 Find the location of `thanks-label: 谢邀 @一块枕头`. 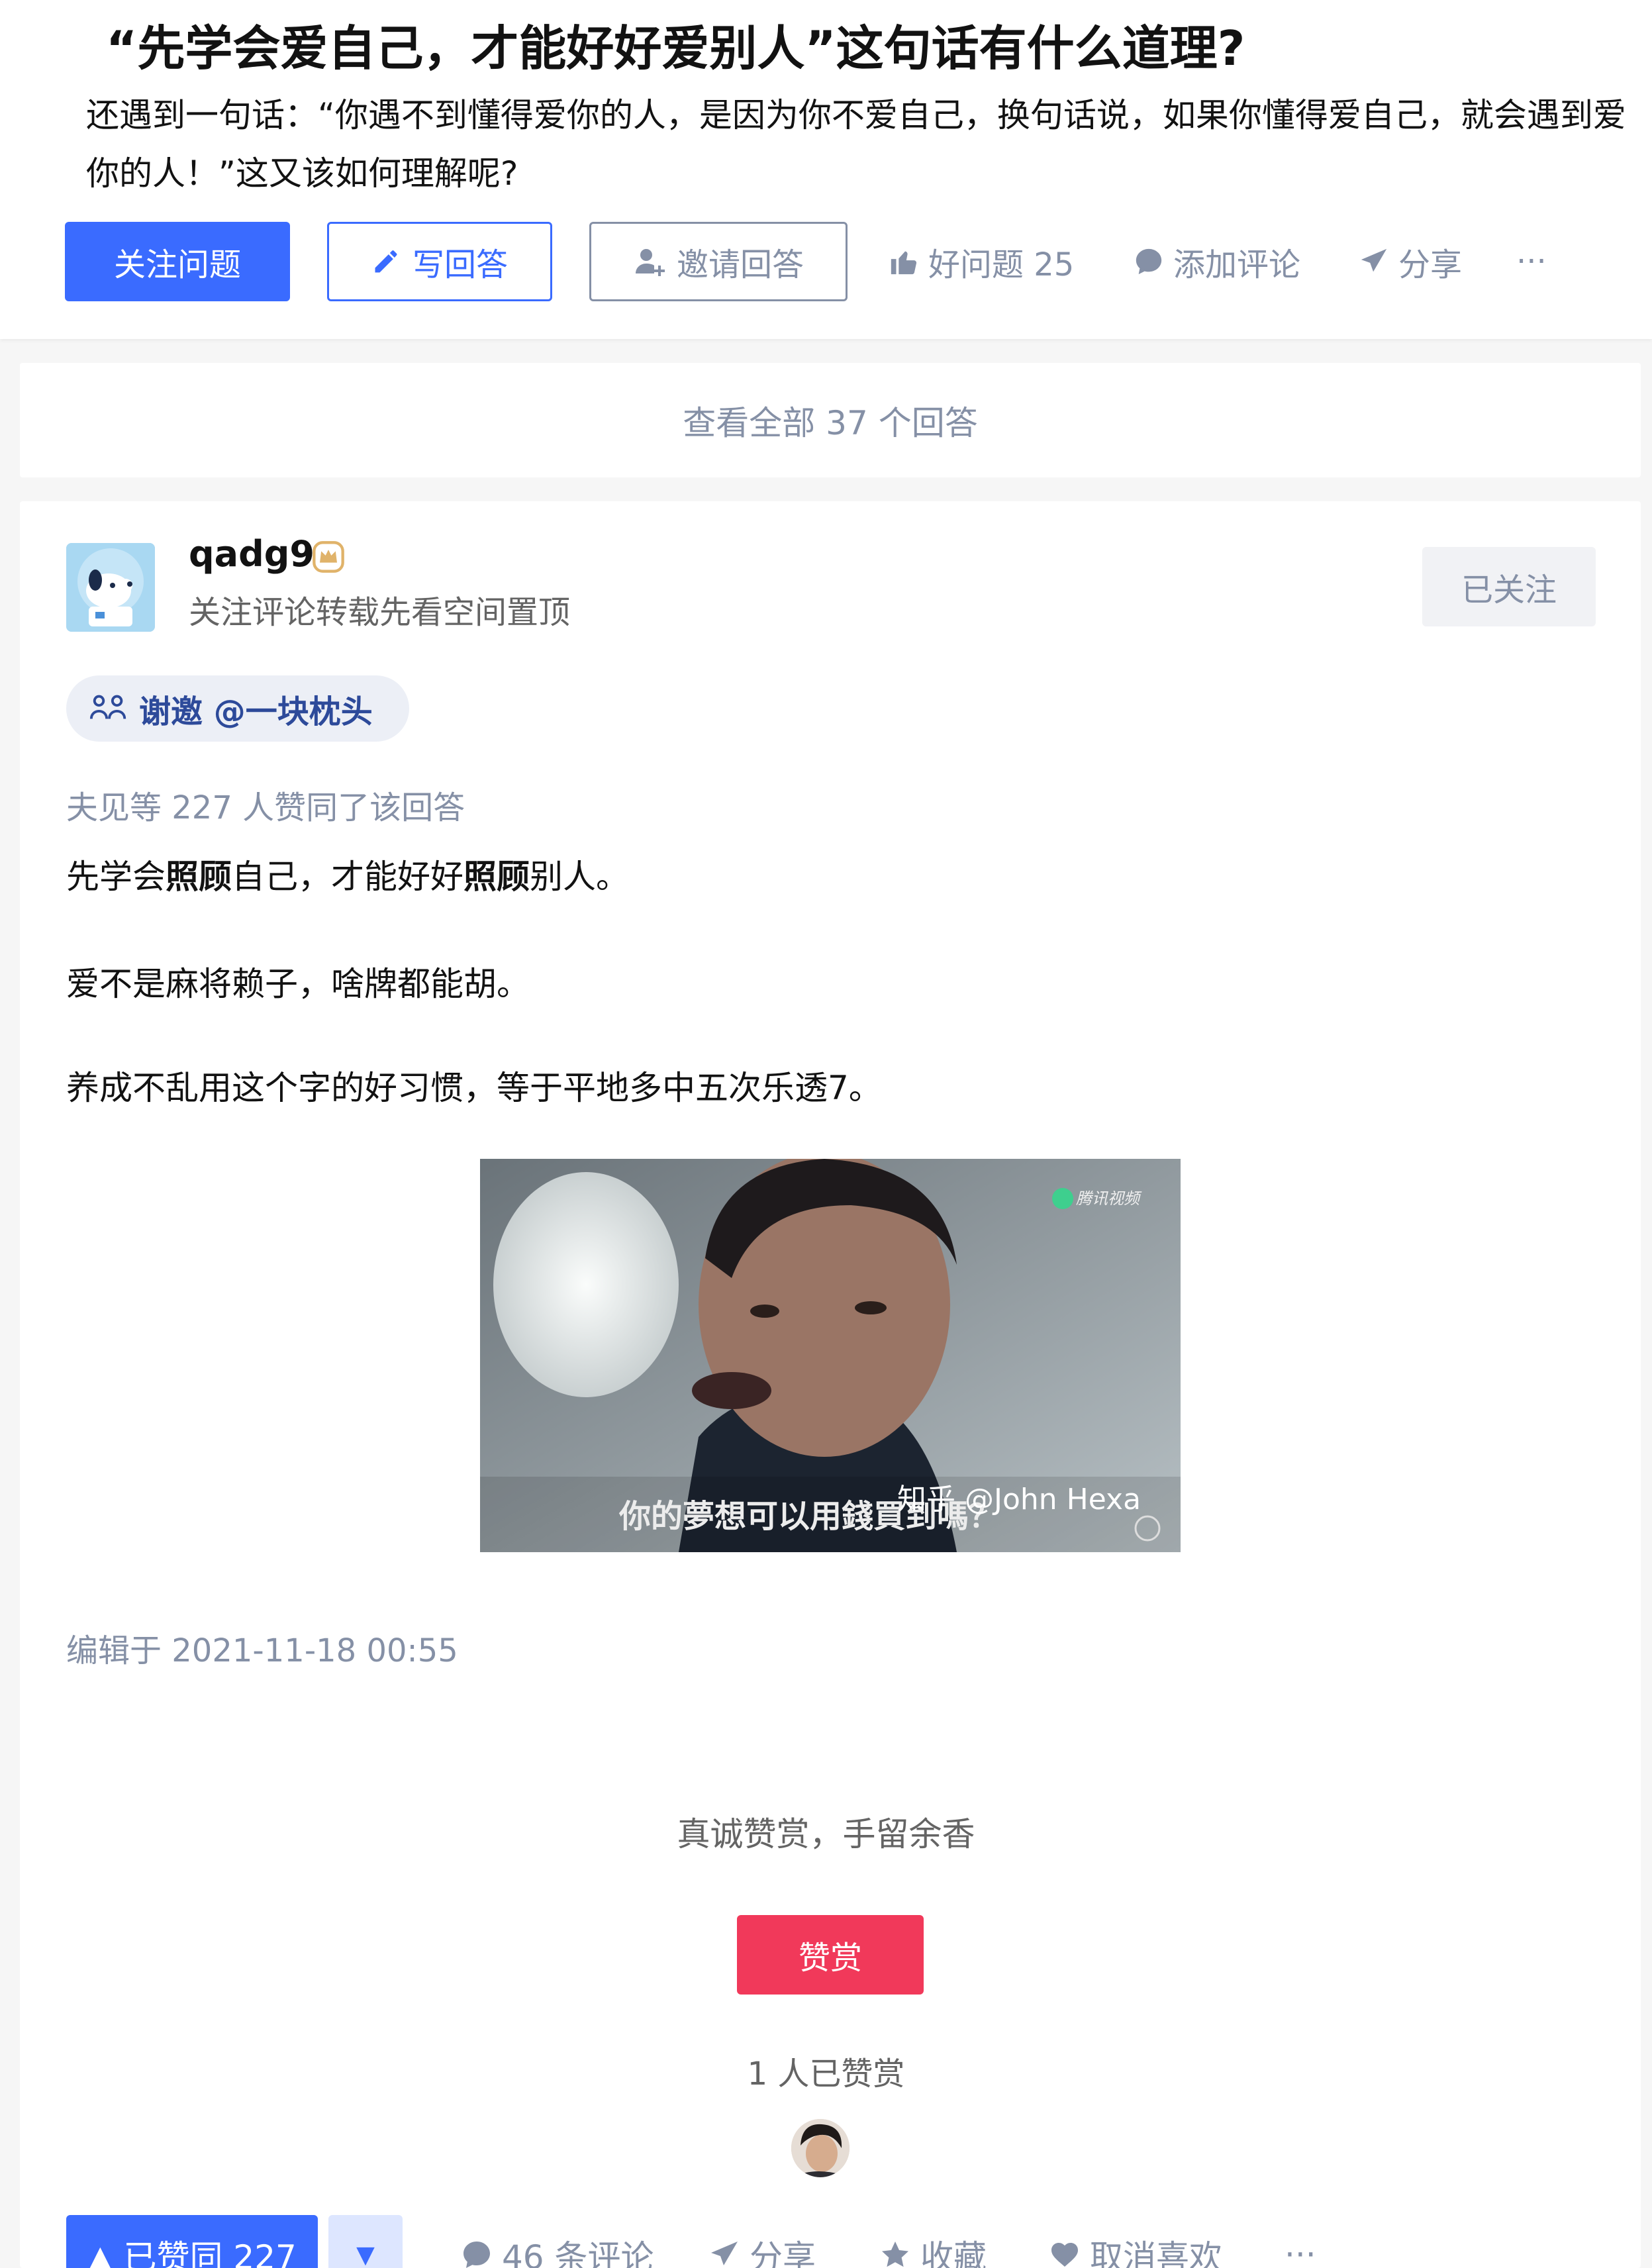

thanks-label: 谢邀 @一块枕头 is located at coordinates (256, 711).